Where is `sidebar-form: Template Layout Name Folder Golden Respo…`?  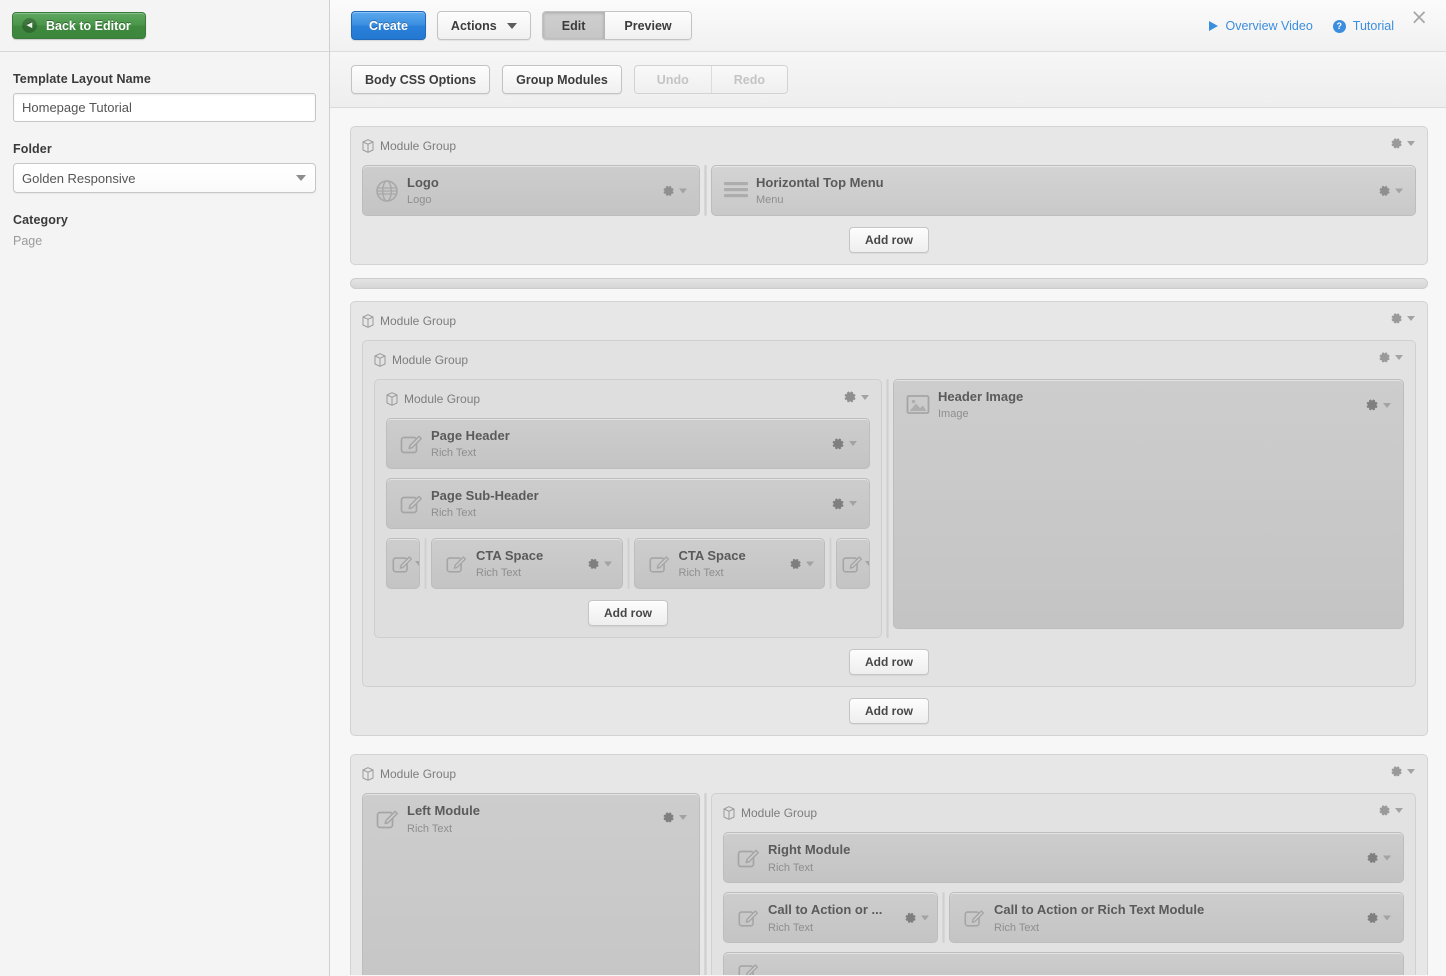 sidebar-form: Template Layout Name Folder Golden Respo… is located at coordinates (164, 150).